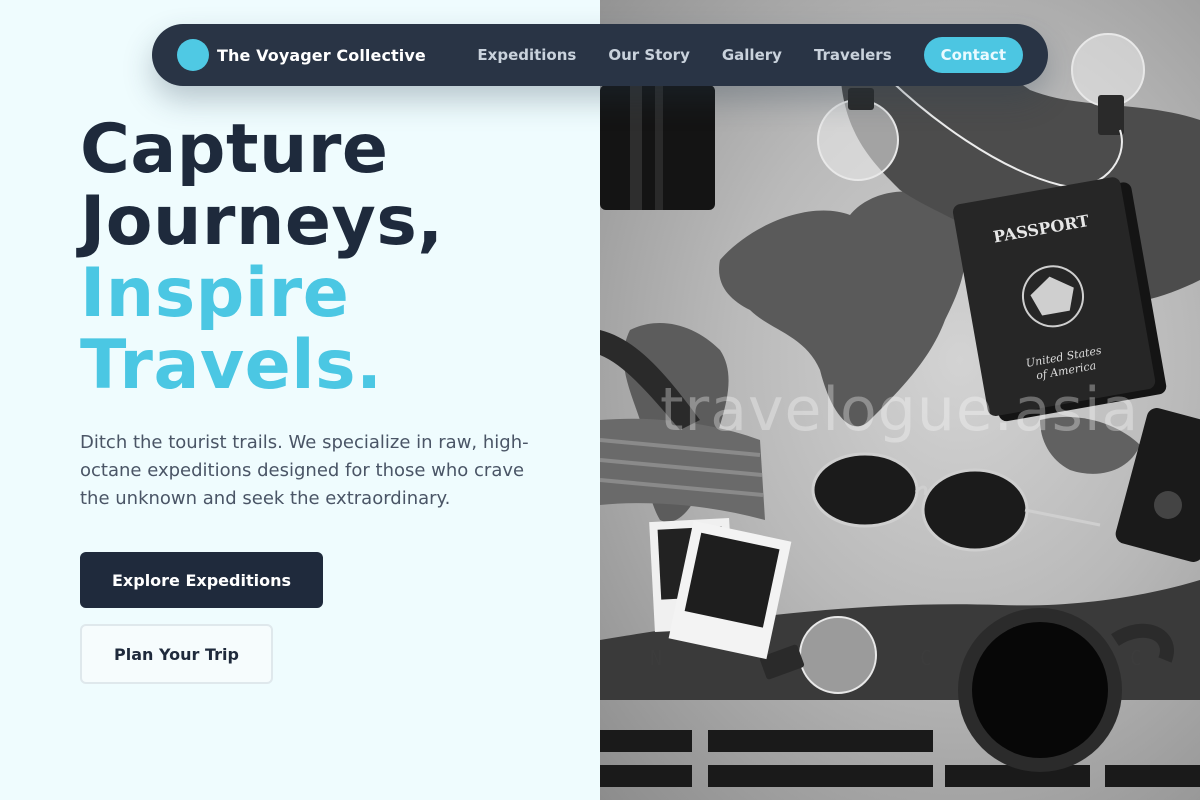 The width and height of the screenshot is (1200, 800). Describe the element at coordinates (649, 55) in the screenshot. I see `nav-link-our-story: Our Story` at that location.